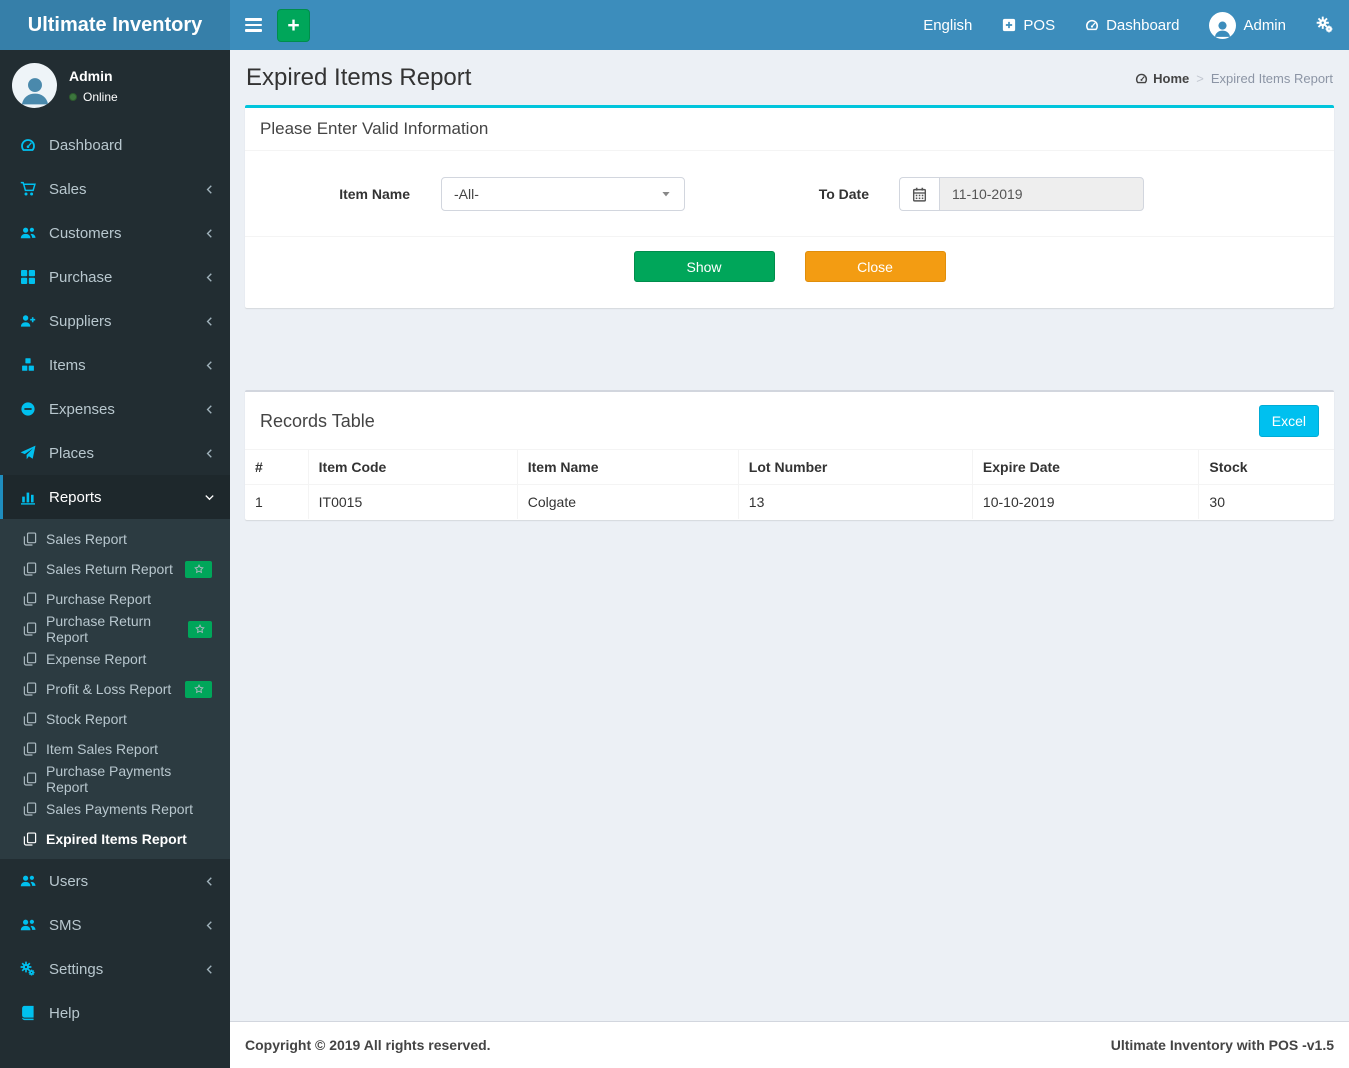  I want to click on quick-add-button: +, so click(293, 25).